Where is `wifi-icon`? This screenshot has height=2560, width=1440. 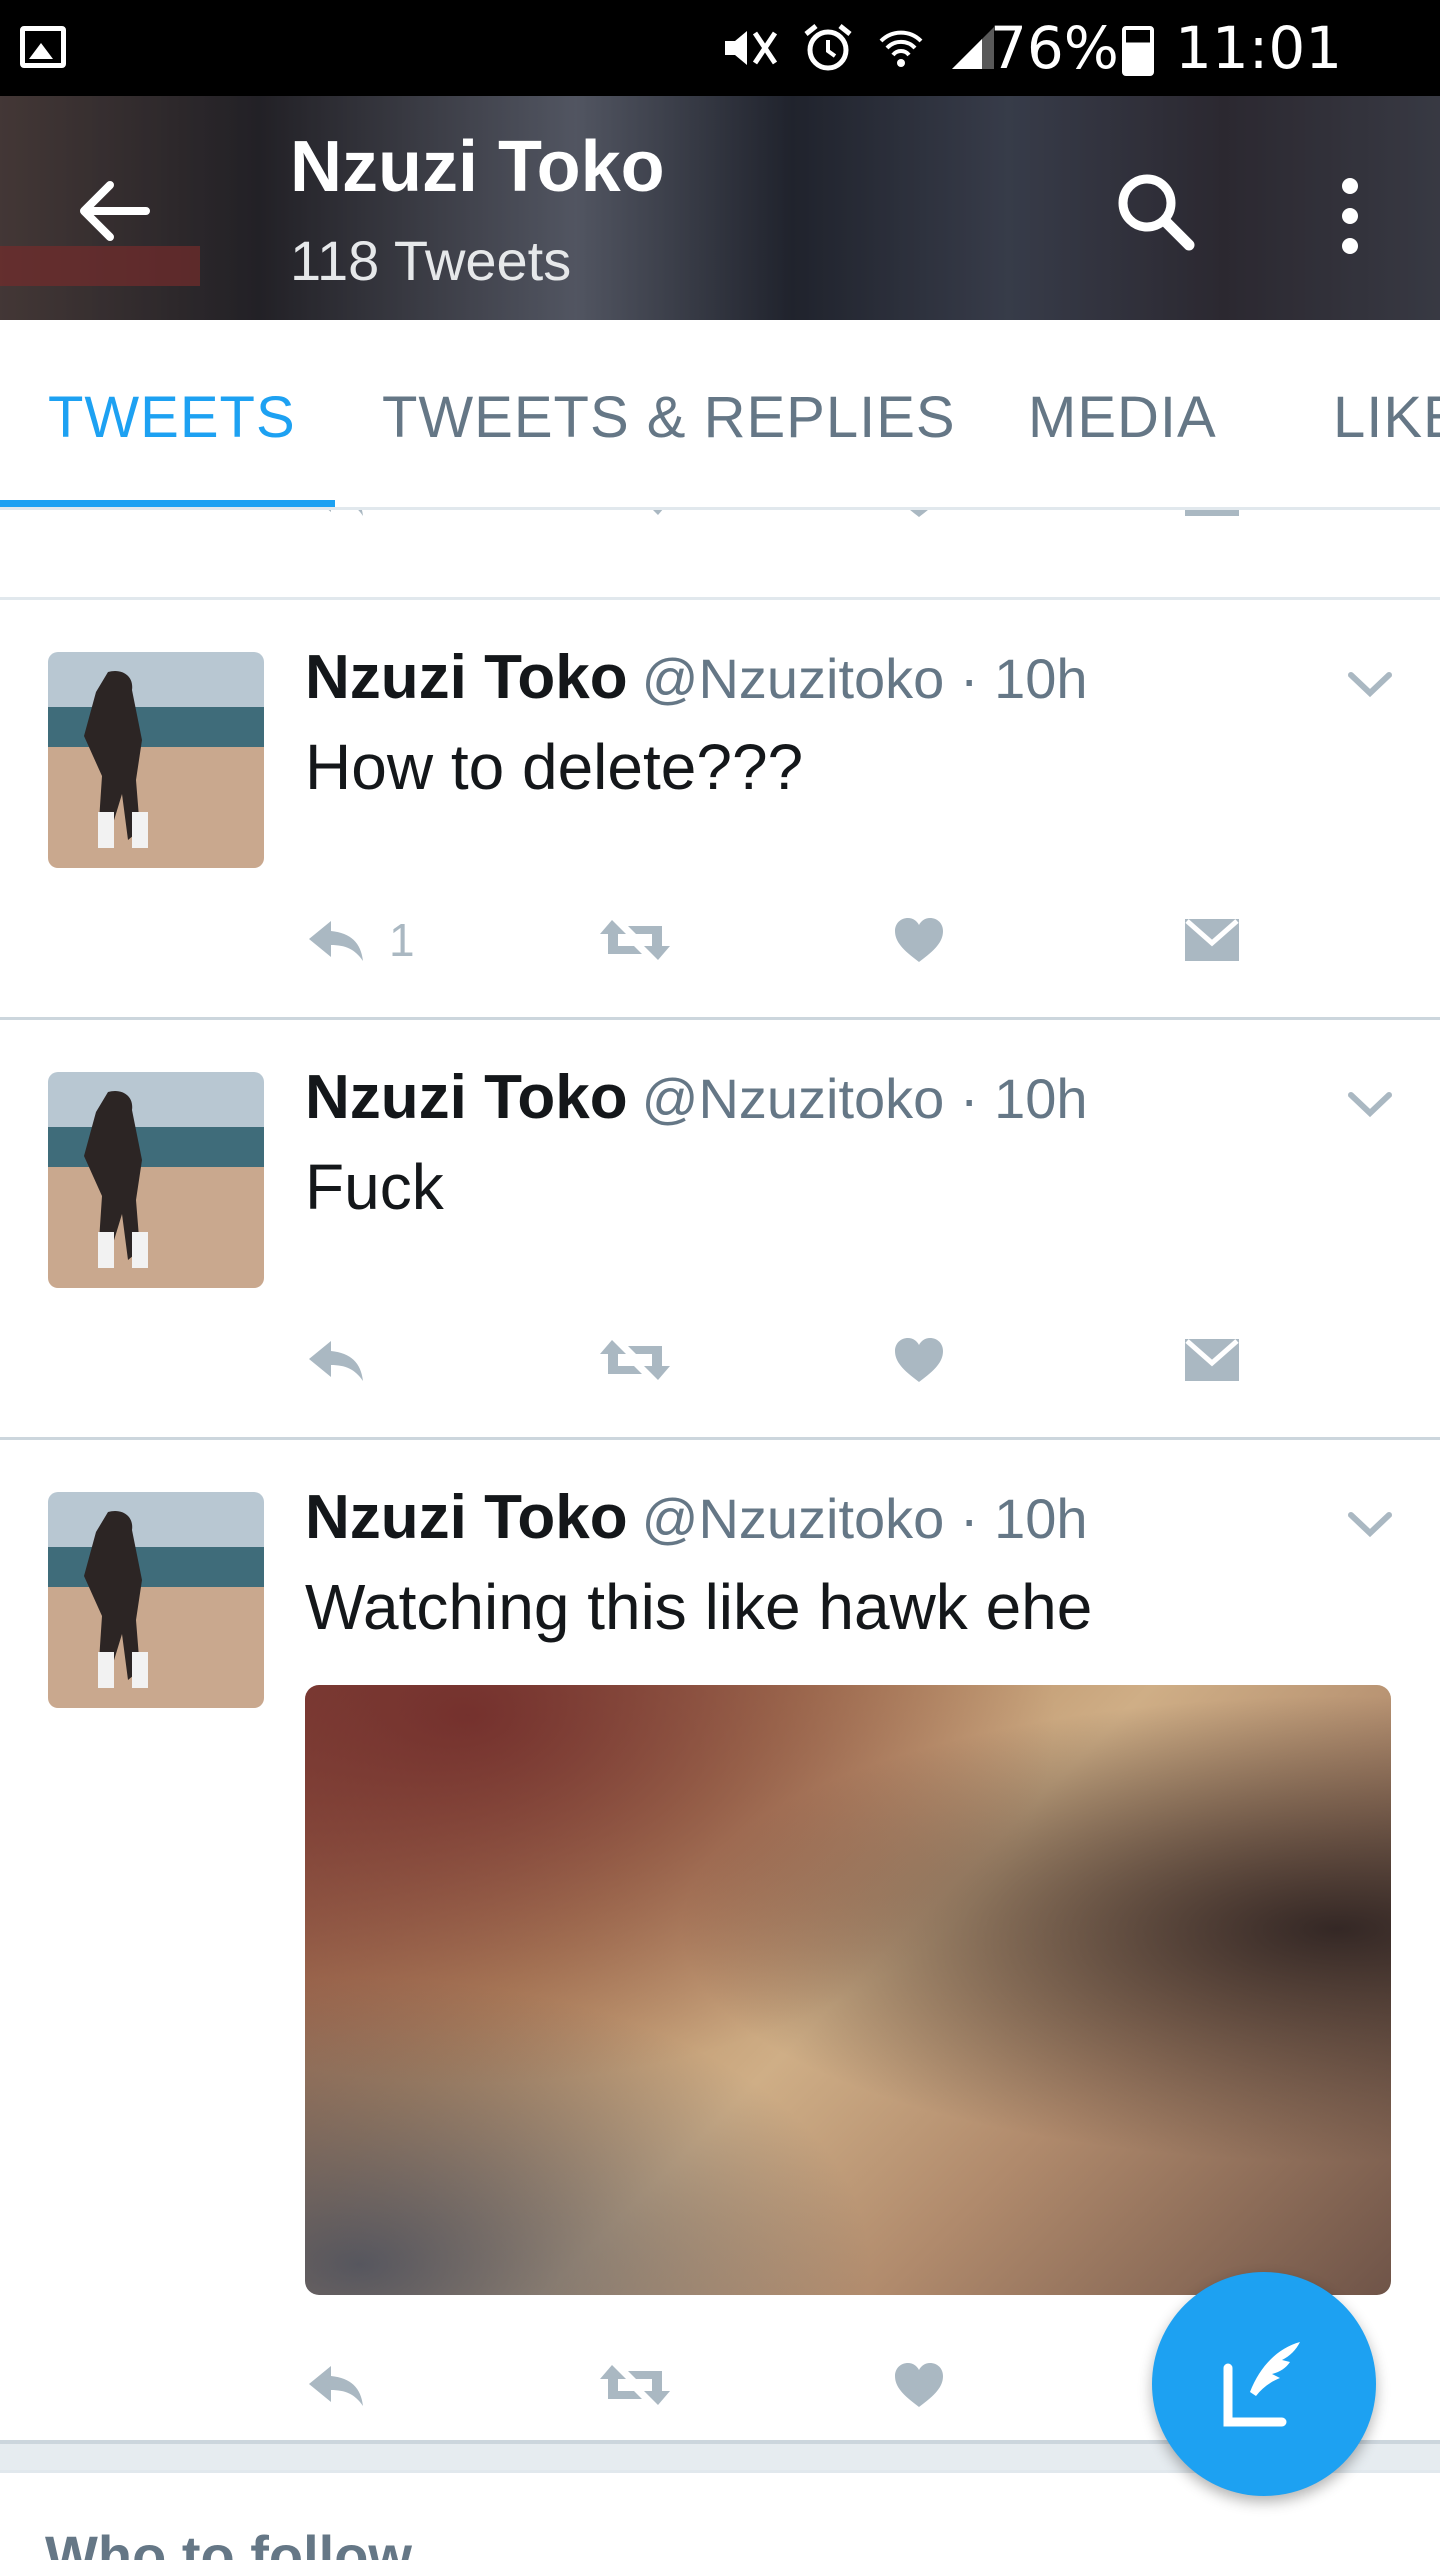
wifi-icon is located at coordinates (901, 48).